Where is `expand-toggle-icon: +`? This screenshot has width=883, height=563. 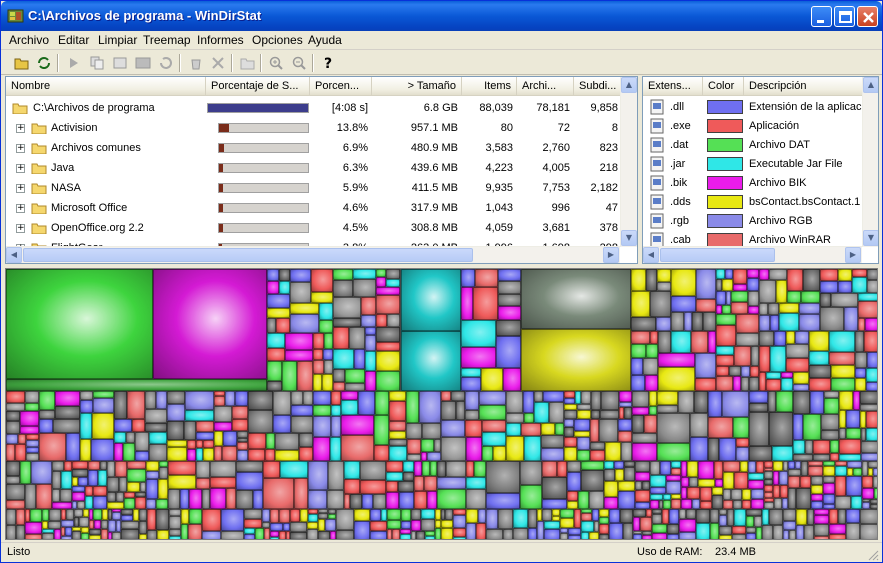
expand-toggle-icon: + is located at coordinates (20, 128).